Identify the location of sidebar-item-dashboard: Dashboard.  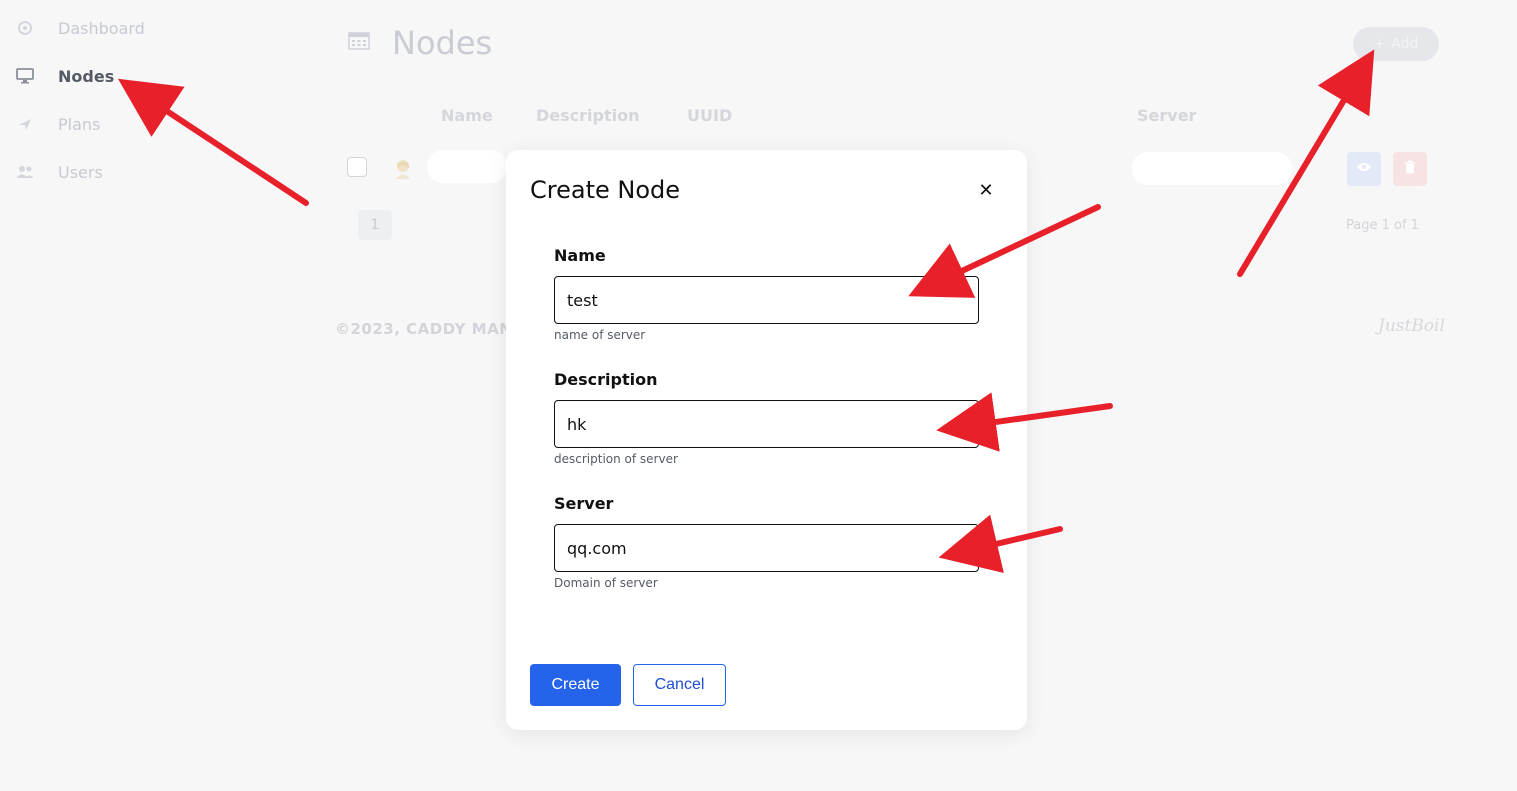
(80, 28).